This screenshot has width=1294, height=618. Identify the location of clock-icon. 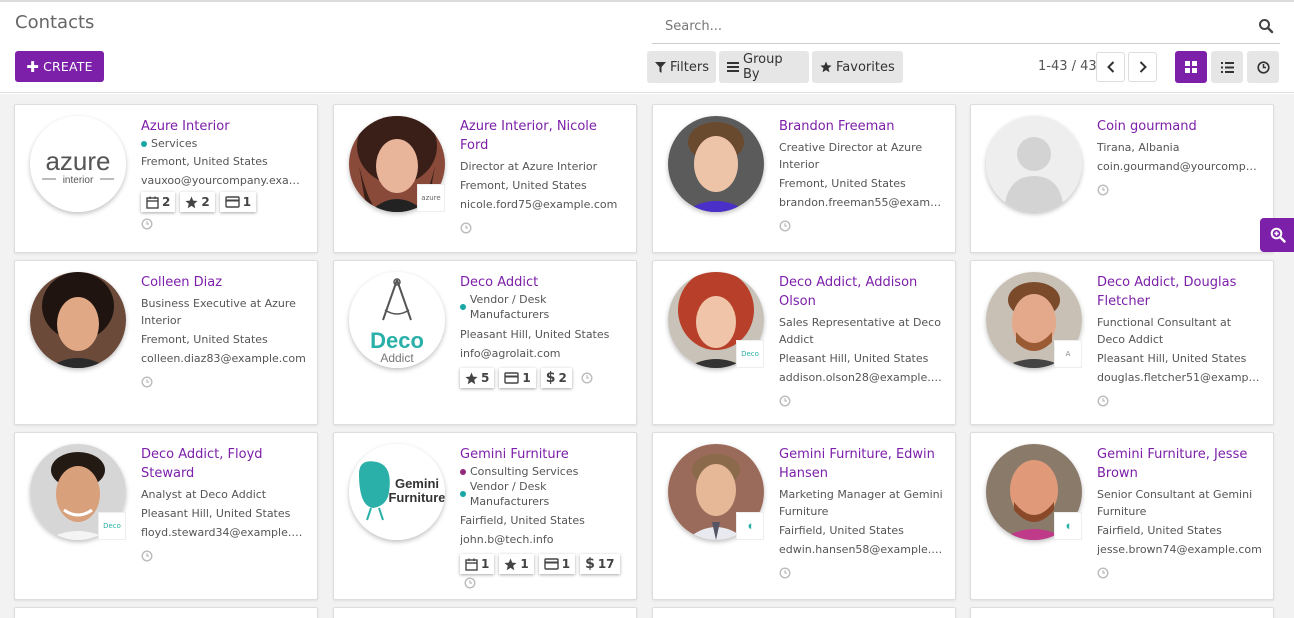
(1263, 67).